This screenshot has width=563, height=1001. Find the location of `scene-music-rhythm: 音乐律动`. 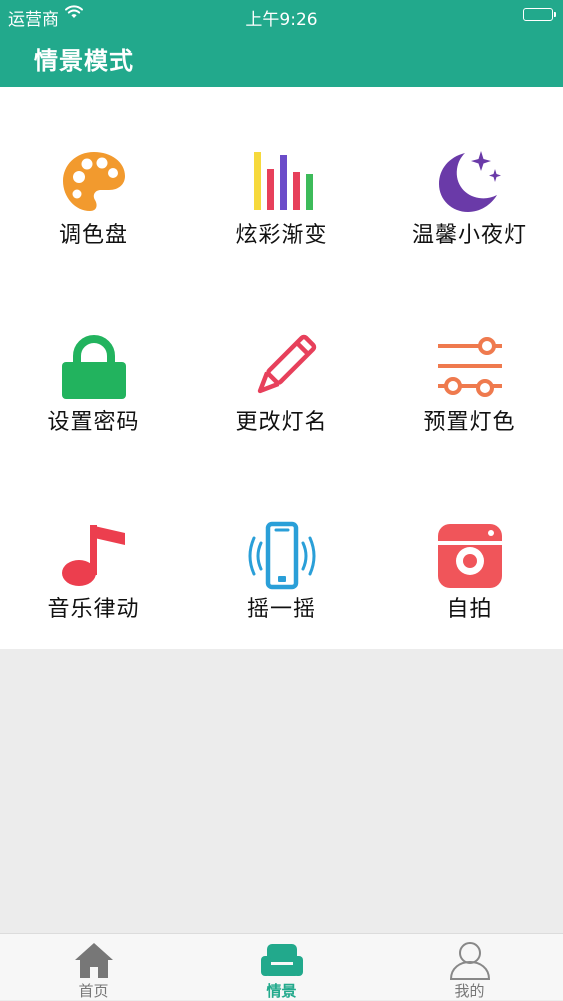

scene-music-rhythm: 音乐律动 is located at coordinates (93, 554).